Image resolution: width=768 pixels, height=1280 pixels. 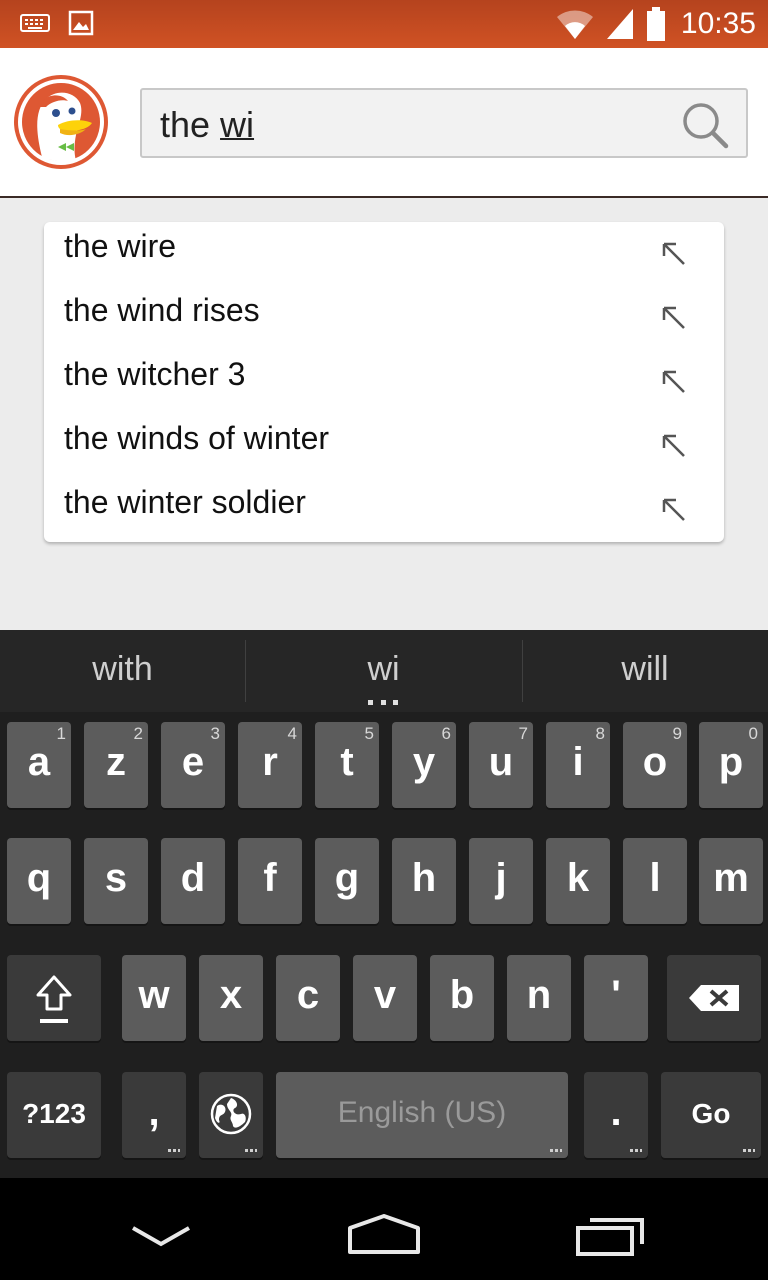 What do you see at coordinates (539, 998) in the screenshot?
I see `key-n: n` at bounding box center [539, 998].